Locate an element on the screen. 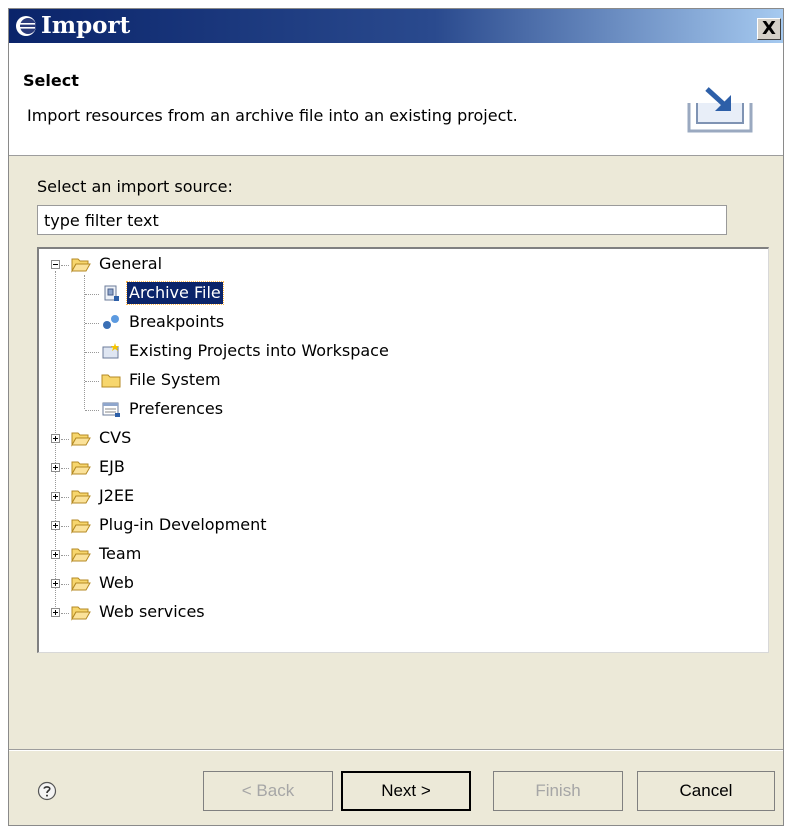 The height and width of the screenshot is (829, 786). next-button: Next > is located at coordinates (406, 791).